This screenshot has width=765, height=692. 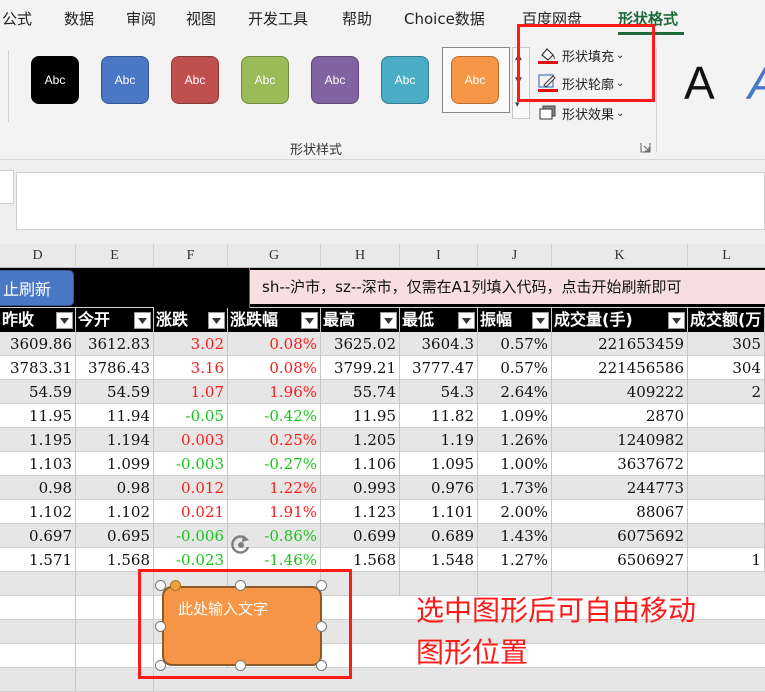 I want to click on column-header-l: L, so click(x=726, y=256).